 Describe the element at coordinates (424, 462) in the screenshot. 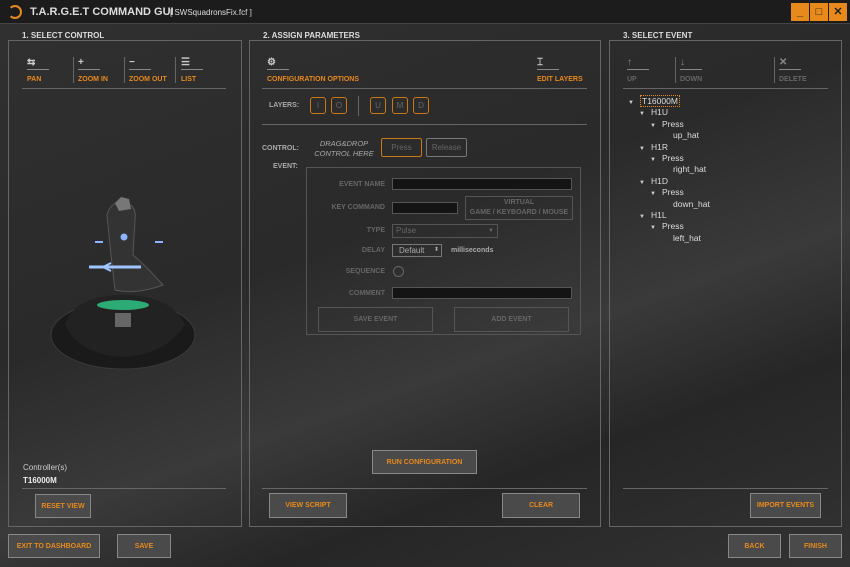

I see `run-configuration-button: RUN CONFIGURATION` at that location.